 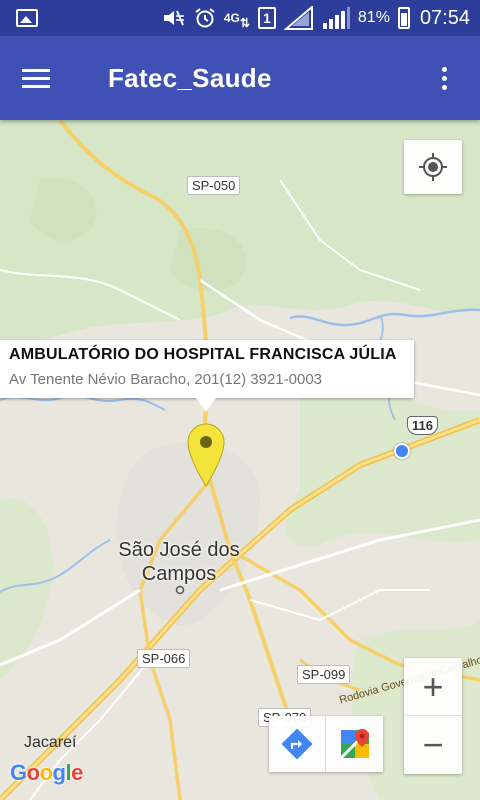 I want to click on google-maps-icon, so click(x=354, y=744).